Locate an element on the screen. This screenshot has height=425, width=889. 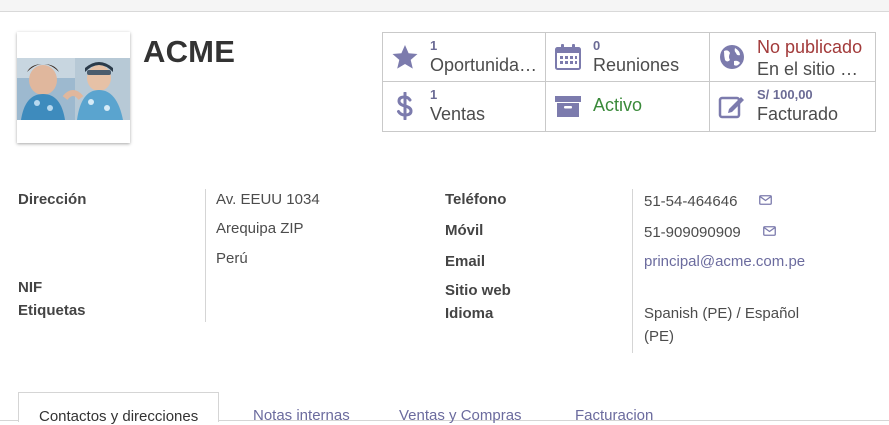
sales-label: Ventas is located at coordinates (458, 114).